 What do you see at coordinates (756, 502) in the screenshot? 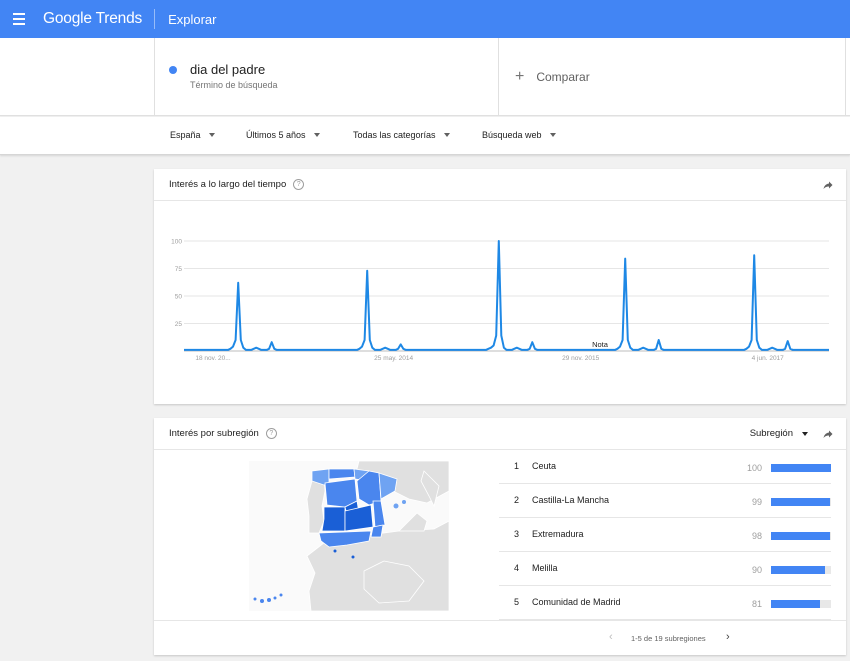
I see `region-value: 99` at bounding box center [756, 502].